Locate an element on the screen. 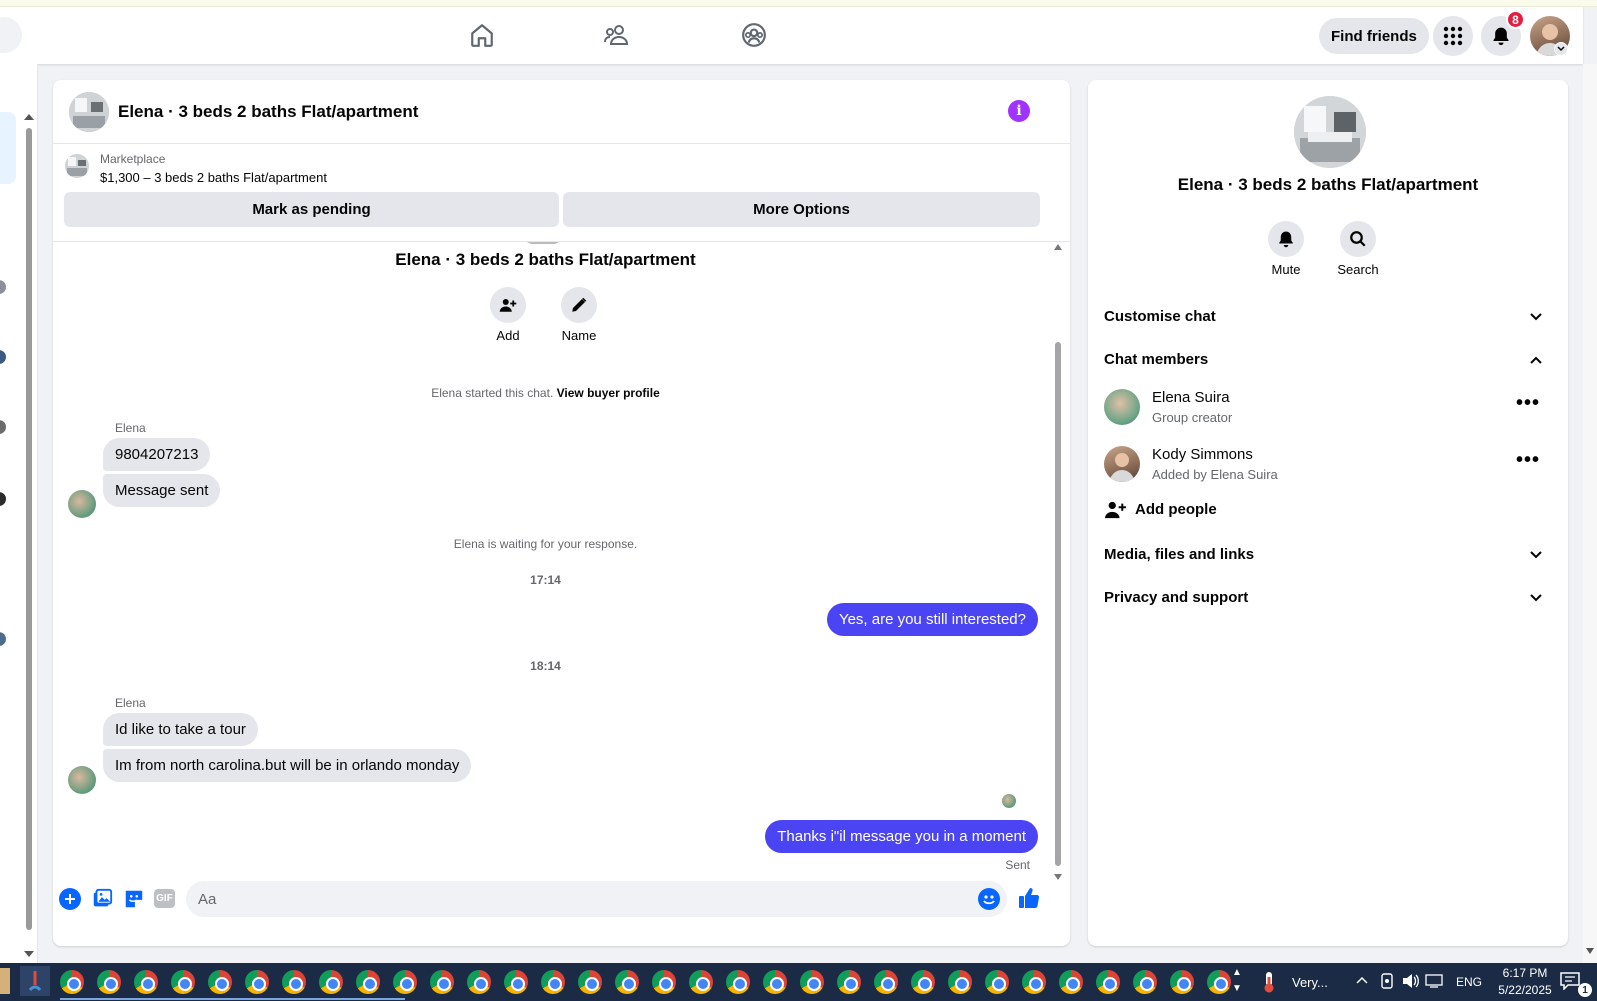 The image size is (1597, 1001). thumbs-up-like-icon is located at coordinates (1029, 898).